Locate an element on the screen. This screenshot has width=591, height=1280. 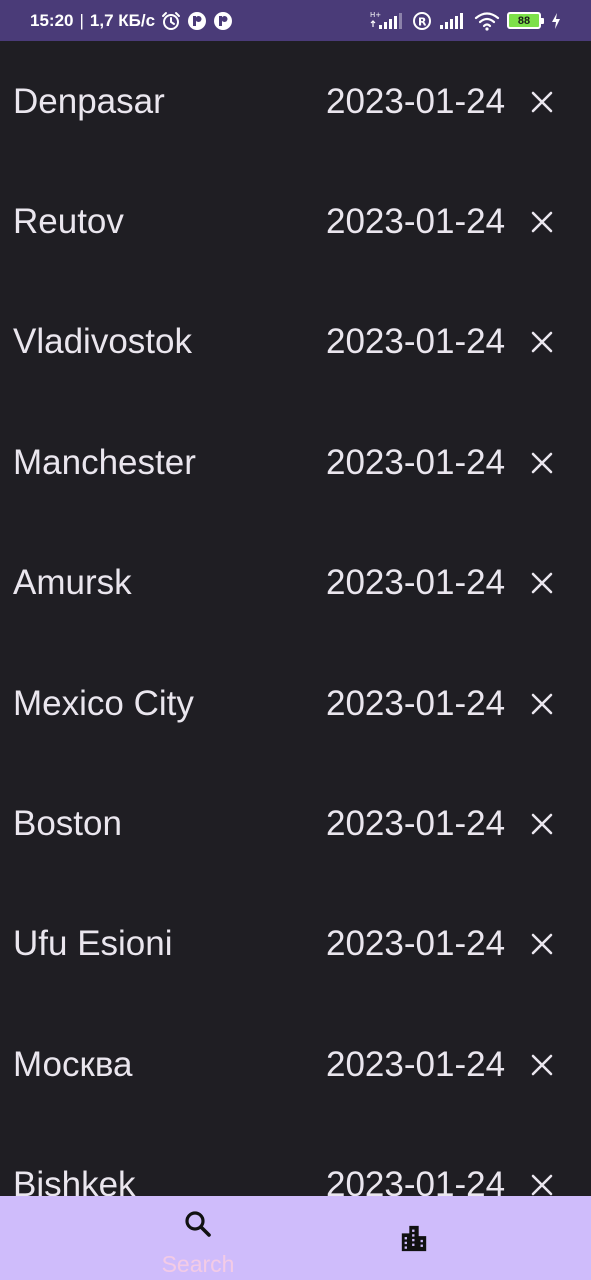
nav-item-cities is located at coordinates (413, 1238).